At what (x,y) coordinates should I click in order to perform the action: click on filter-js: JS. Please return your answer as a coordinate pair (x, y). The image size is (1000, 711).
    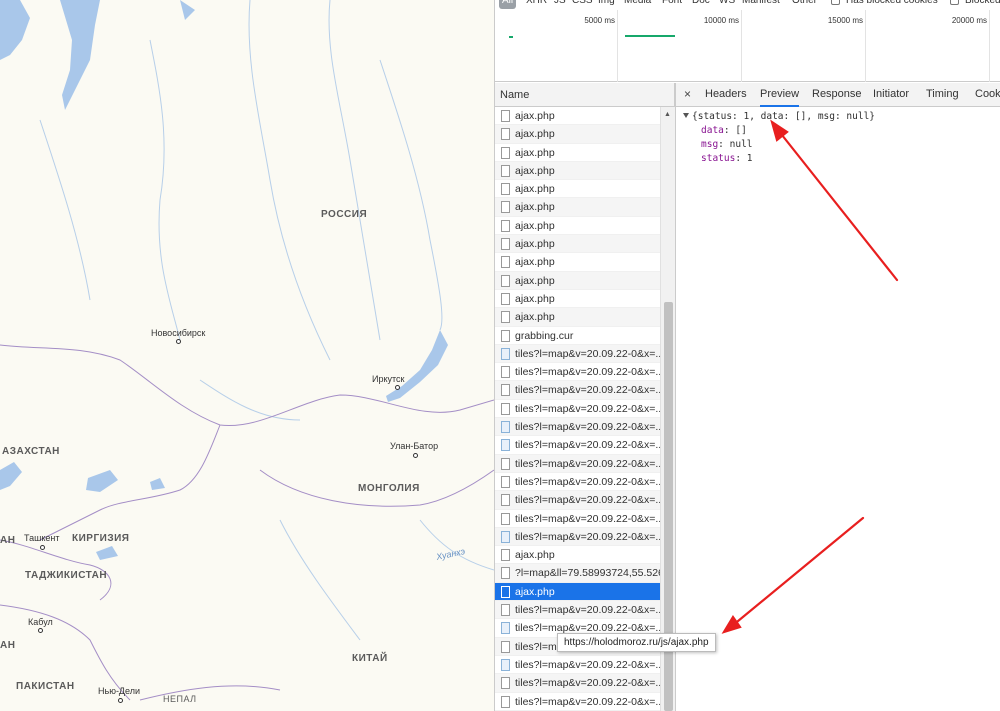
    Looking at the image, I should click on (560, 4).